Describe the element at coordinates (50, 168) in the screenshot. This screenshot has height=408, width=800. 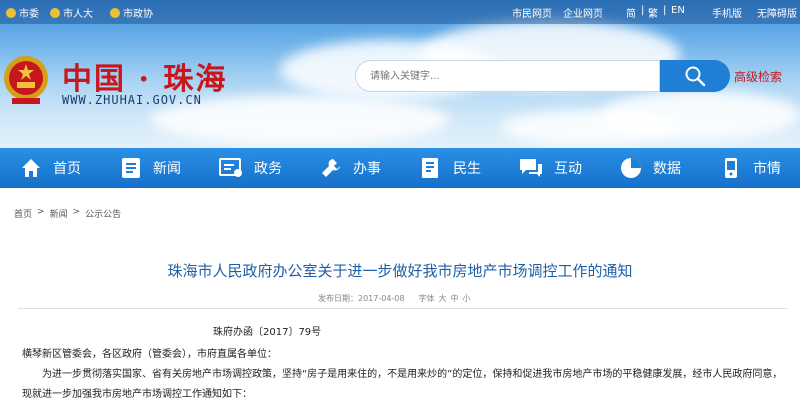
I see `nav-item-home: 首页` at that location.